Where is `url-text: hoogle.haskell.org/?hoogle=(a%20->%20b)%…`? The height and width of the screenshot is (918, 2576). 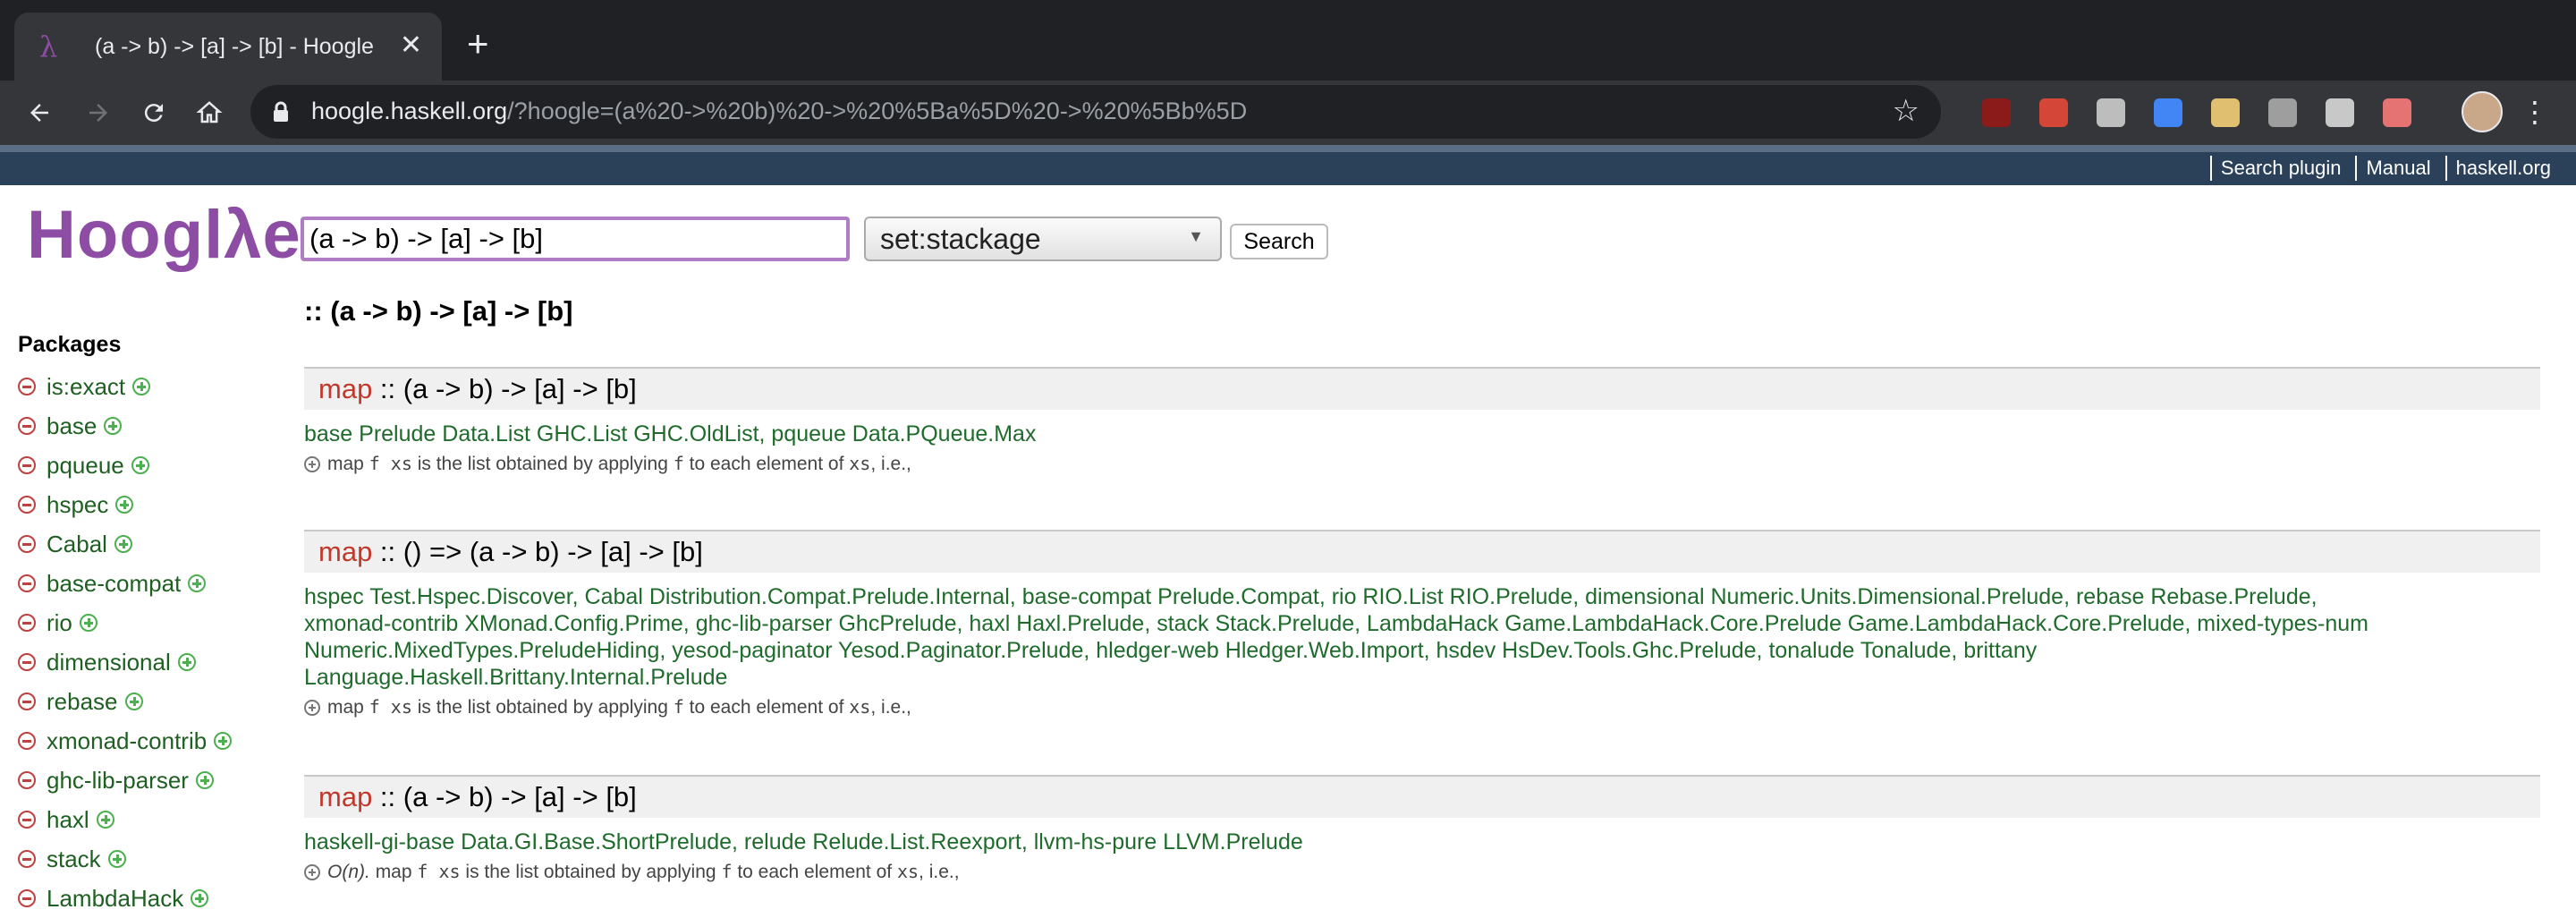 url-text: hoogle.haskell.org/?hoogle=(a%20->%20b)%… is located at coordinates (779, 111).